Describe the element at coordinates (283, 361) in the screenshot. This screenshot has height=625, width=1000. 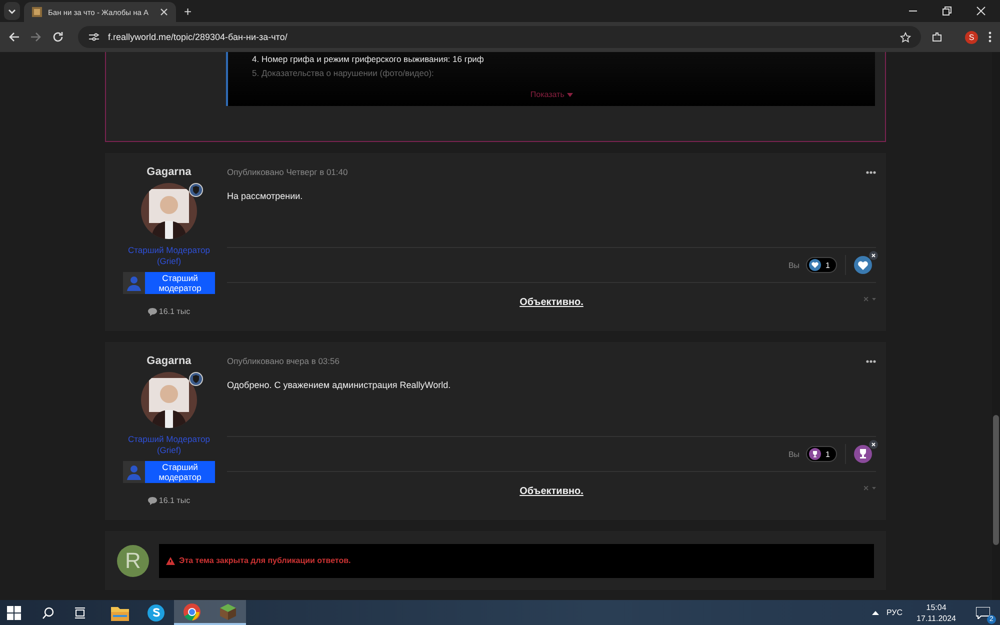
I see `post-date: Опубликовано вчера в 03:56` at that location.